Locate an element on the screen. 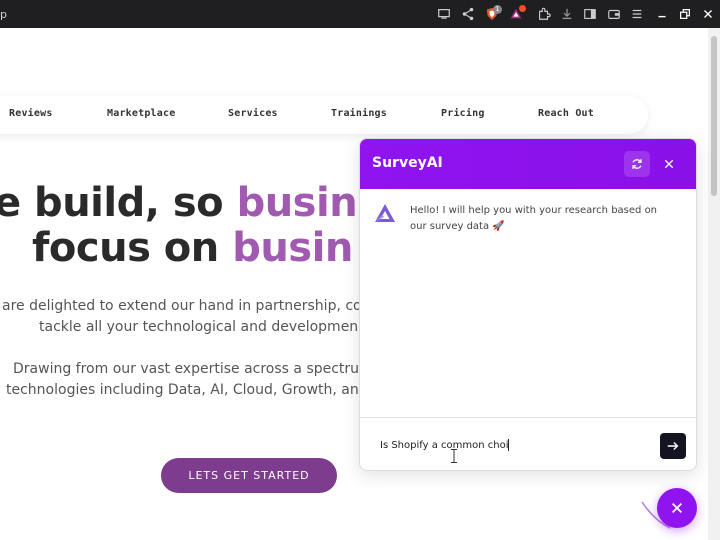 This screenshot has height=540, width=720. menu-icon is located at coordinates (637, 14).